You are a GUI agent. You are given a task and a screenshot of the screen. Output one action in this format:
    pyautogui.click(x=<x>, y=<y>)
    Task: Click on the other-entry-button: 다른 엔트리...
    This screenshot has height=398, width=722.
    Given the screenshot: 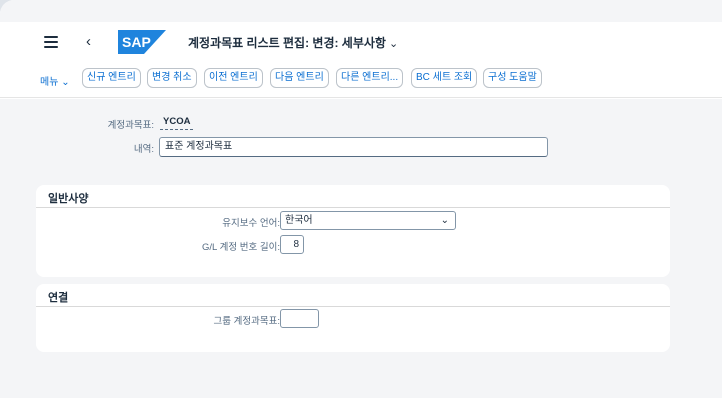 What is the action you would take?
    pyautogui.click(x=370, y=78)
    